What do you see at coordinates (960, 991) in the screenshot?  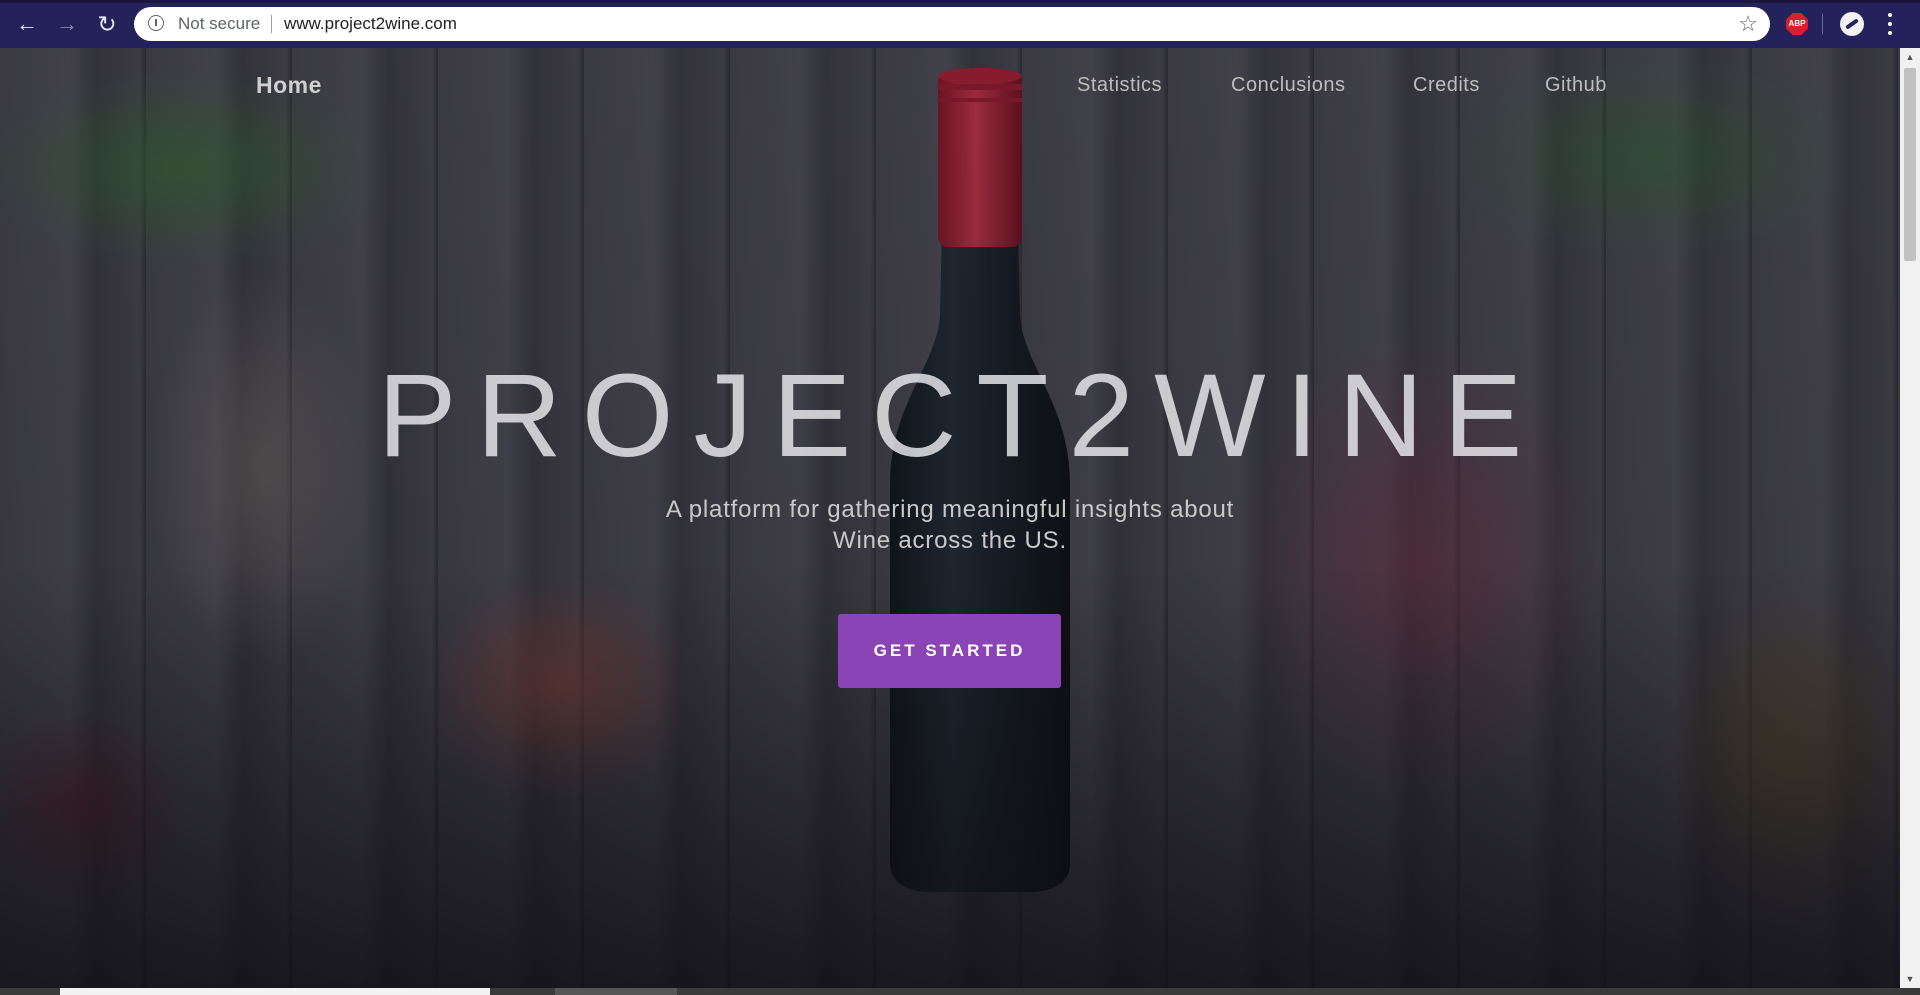 I see `bottom-status-strip` at bounding box center [960, 991].